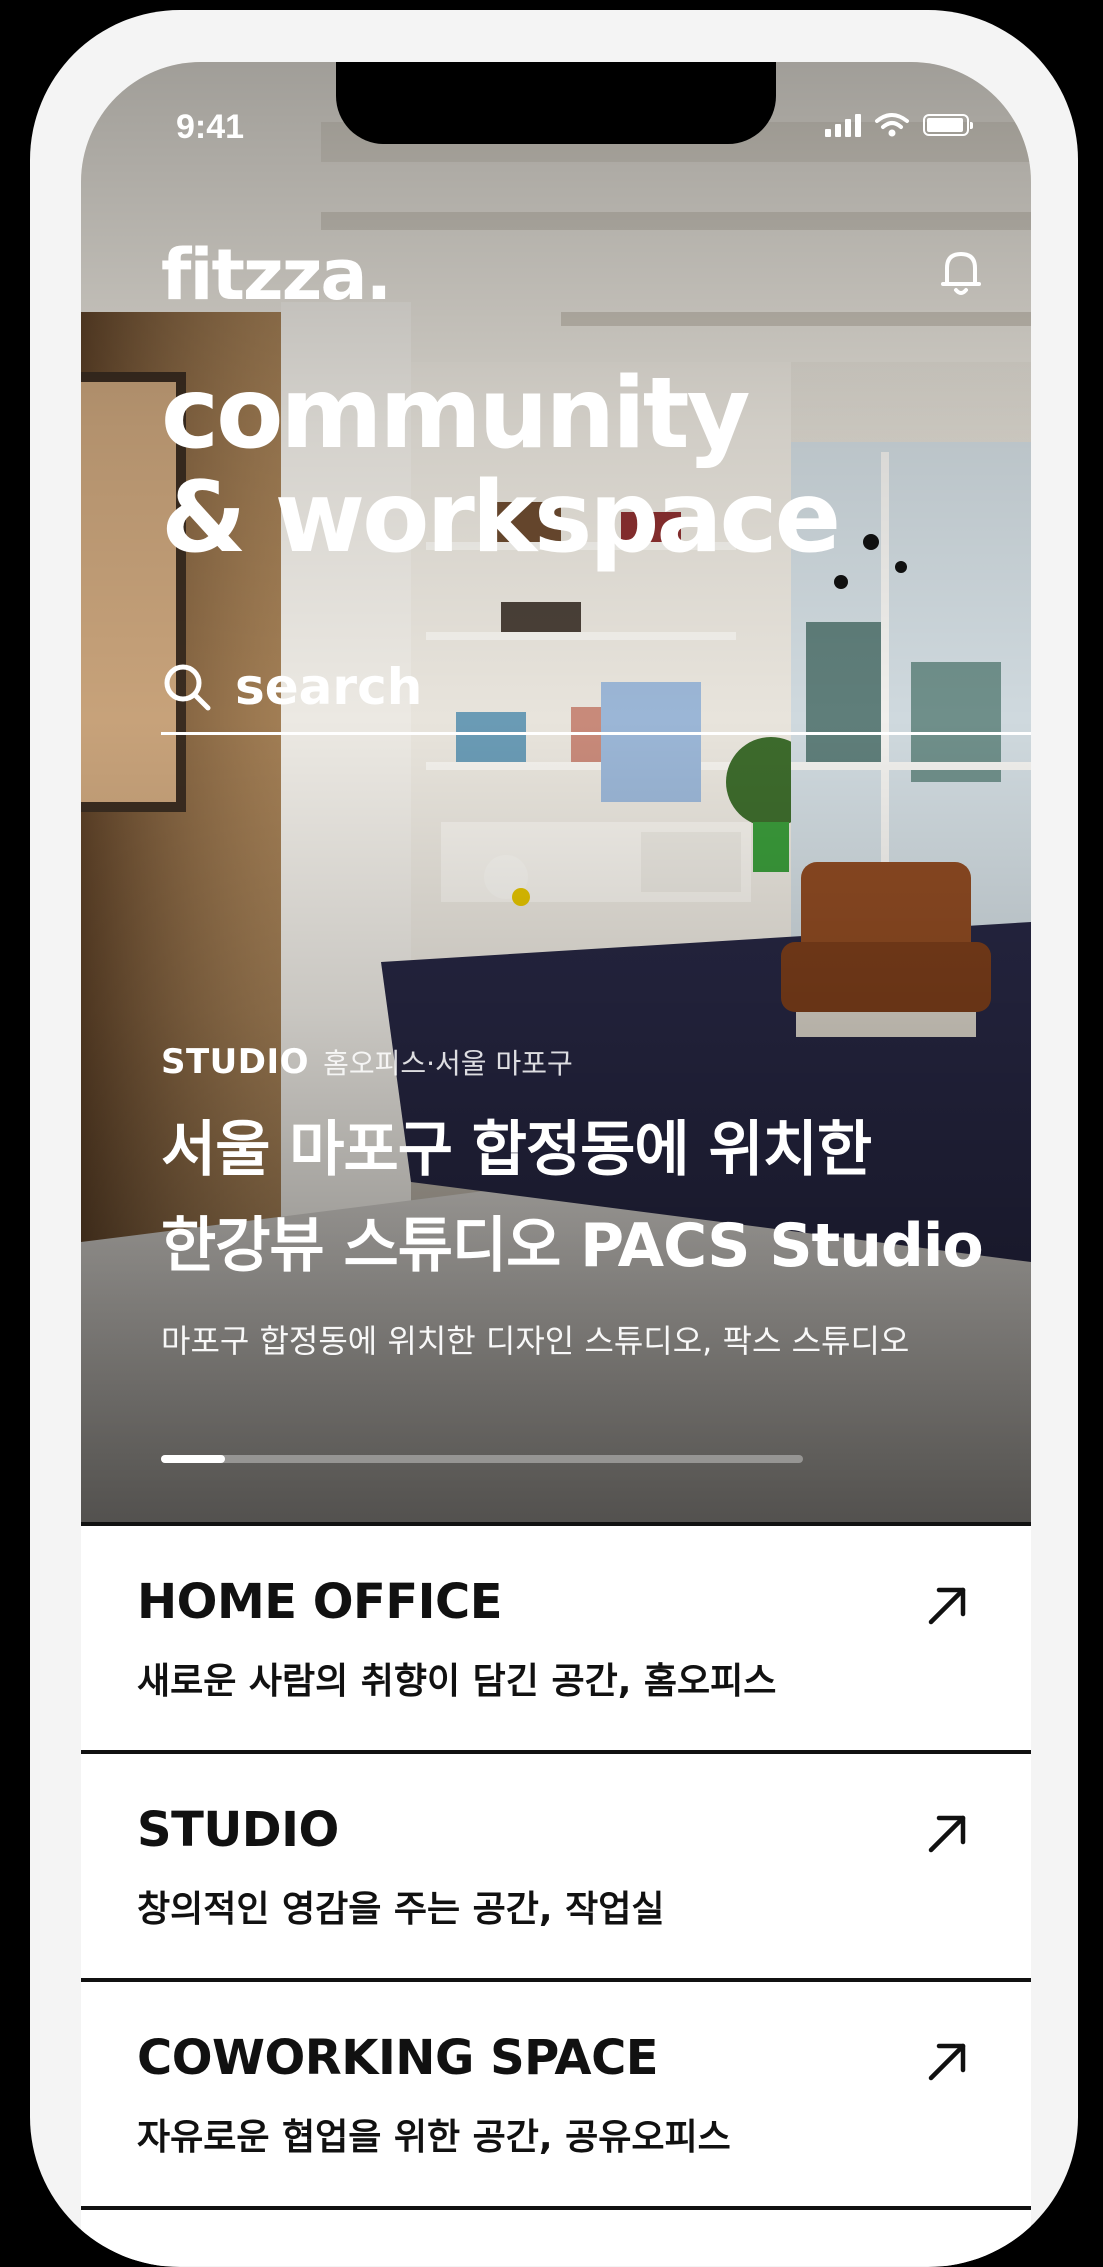  I want to click on category-name: HOME OFFICE, so click(320, 1602).